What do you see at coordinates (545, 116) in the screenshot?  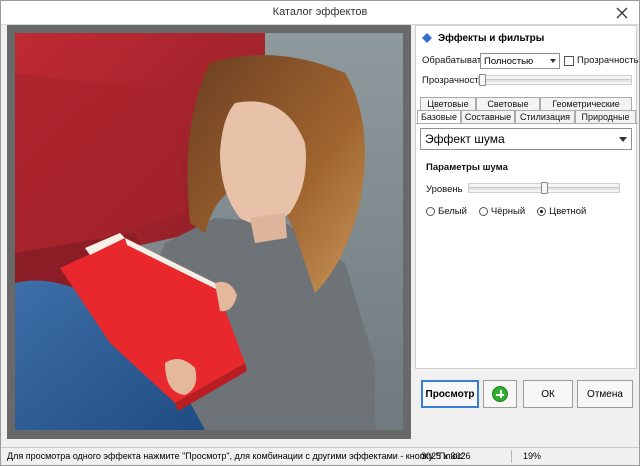 I see `tab-stylization: Стилизация` at bounding box center [545, 116].